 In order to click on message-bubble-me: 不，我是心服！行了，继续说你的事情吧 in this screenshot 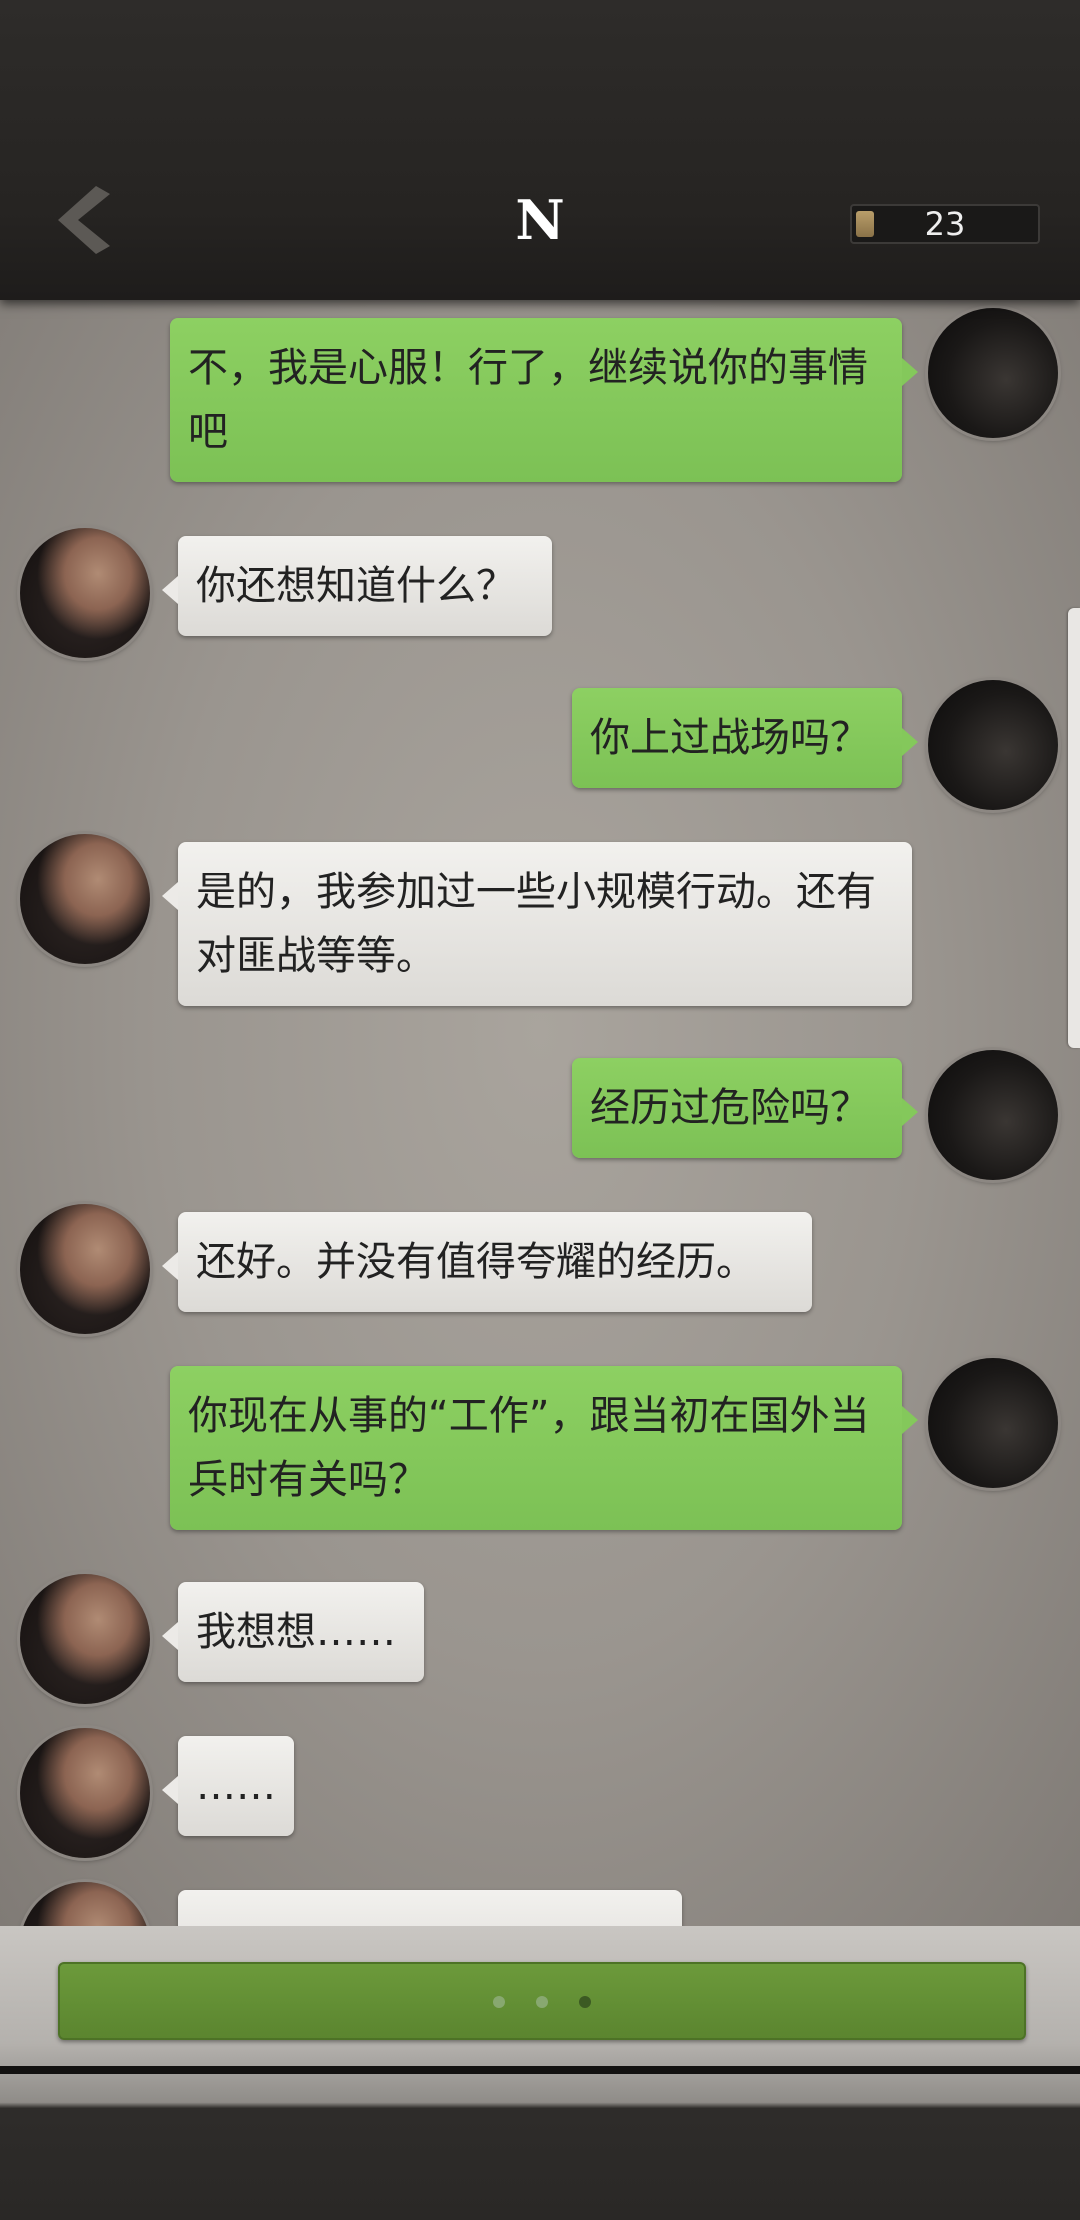, I will do `click(544, 400)`.